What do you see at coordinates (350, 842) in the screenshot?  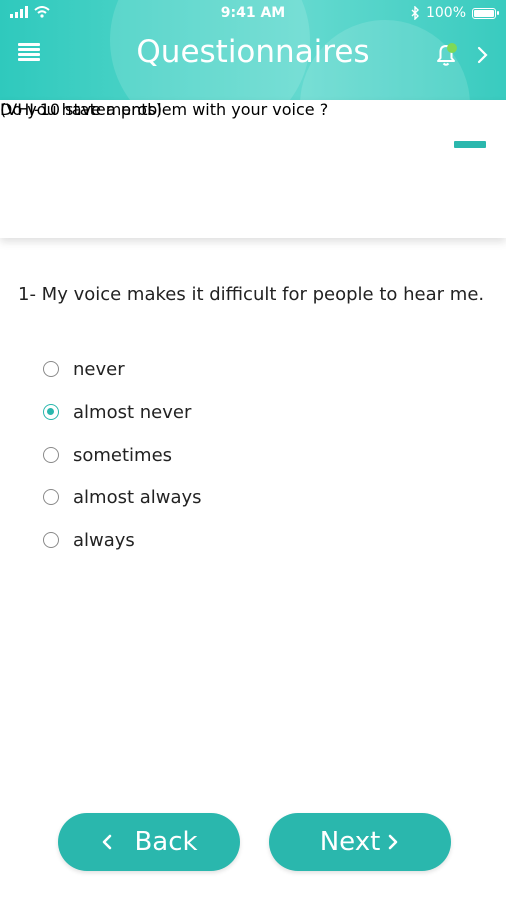 I see `next-button-label: Next` at bounding box center [350, 842].